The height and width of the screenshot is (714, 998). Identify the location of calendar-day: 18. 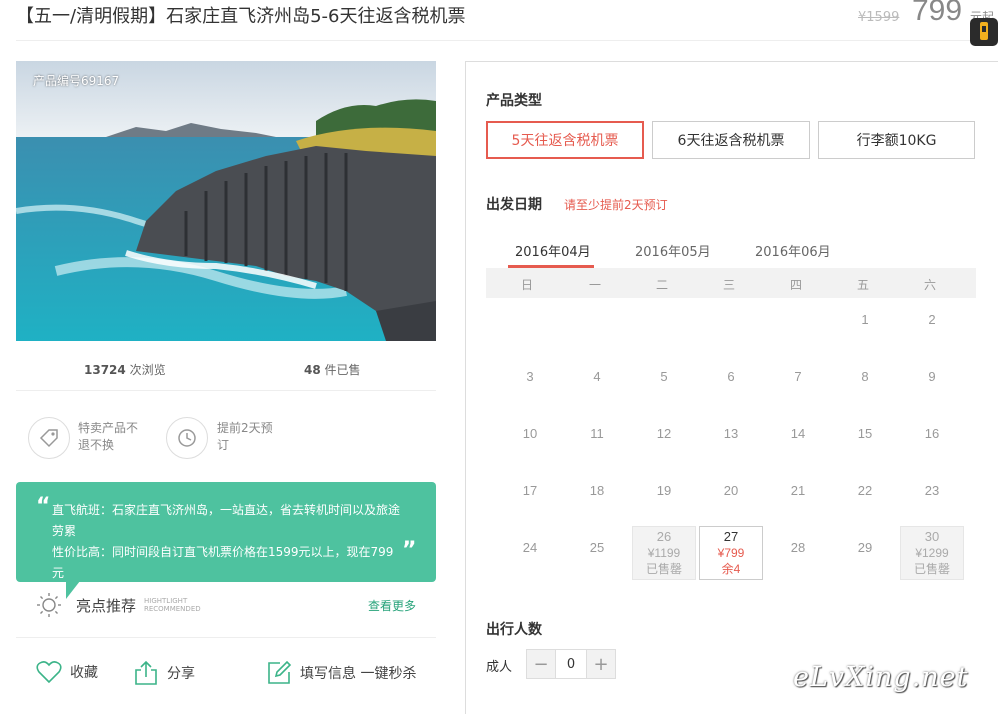
(597, 496).